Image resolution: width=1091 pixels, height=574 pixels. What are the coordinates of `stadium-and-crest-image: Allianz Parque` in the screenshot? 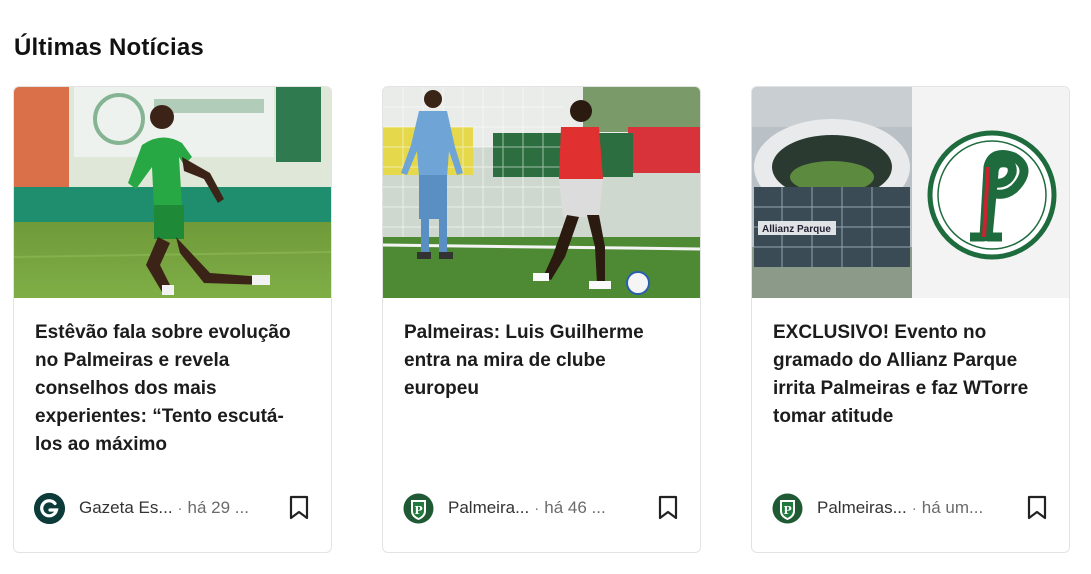 It's located at (910, 192).